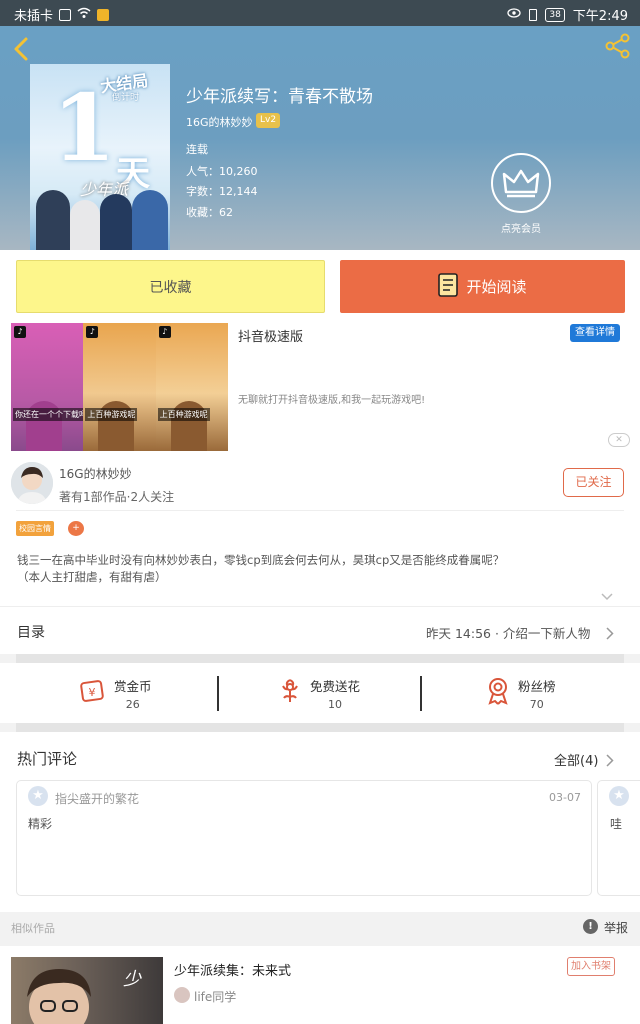 The image size is (640, 1024). What do you see at coordinates (95, 473) in the screenshot?
I see `author-name: 16G的林妙妙` at bounding box center [95, 473].